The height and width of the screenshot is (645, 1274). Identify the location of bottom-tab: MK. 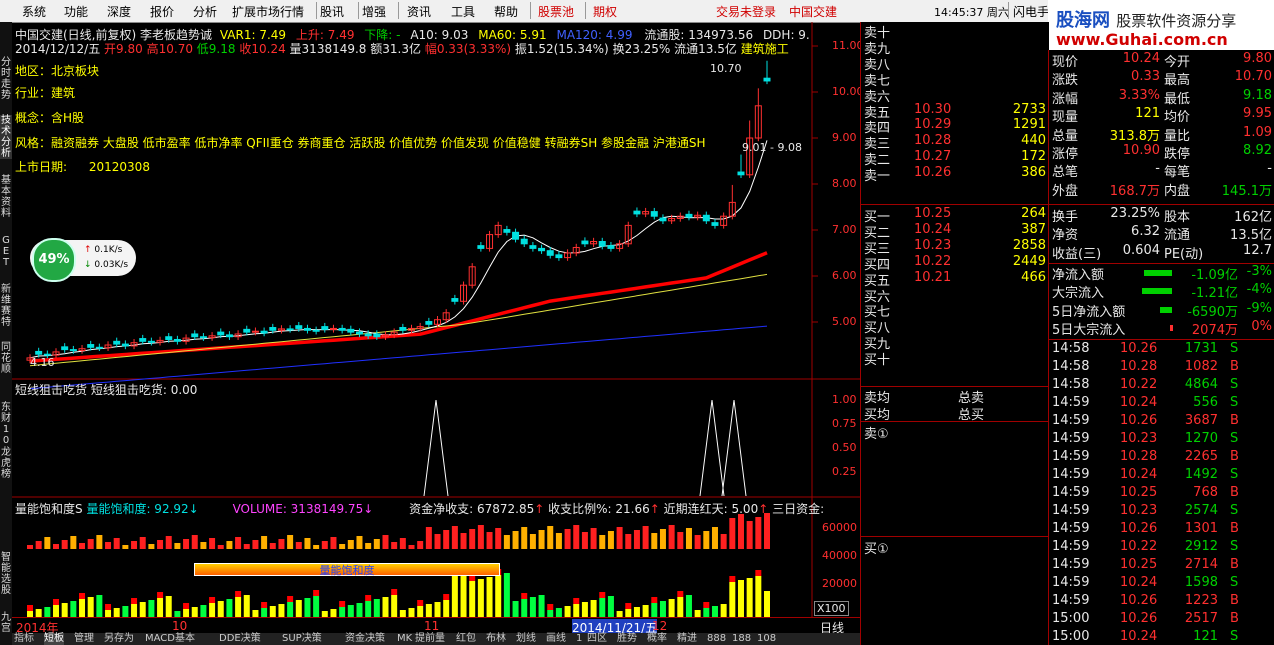
(404, 639).